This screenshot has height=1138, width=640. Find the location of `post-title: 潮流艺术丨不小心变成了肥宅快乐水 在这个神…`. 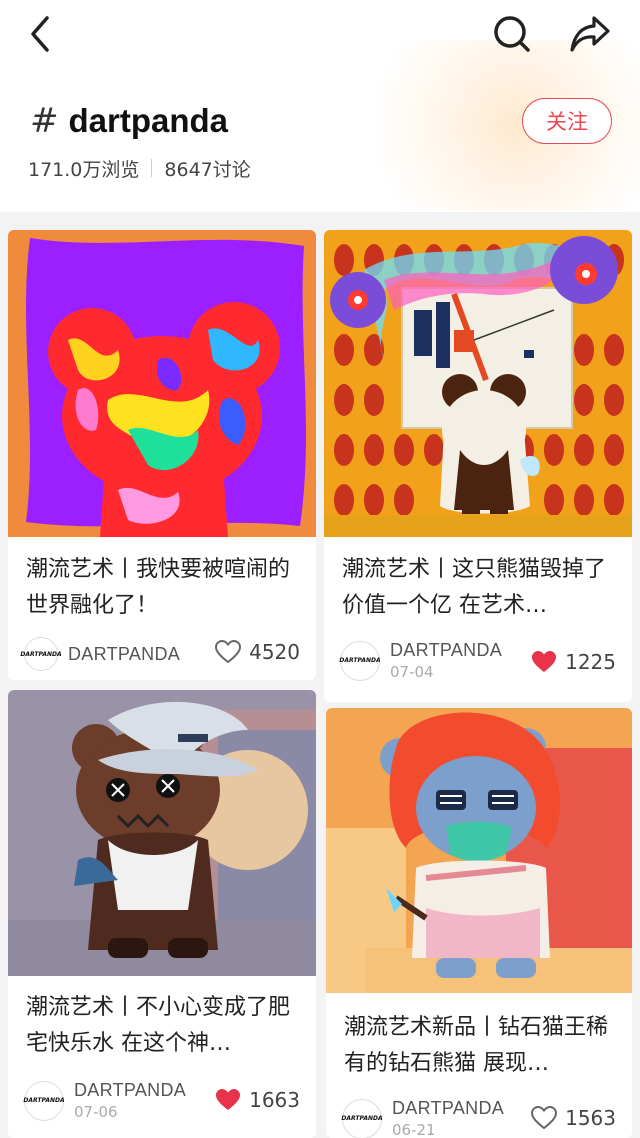

post-title: 潮流艺术丨不小心变成了肥宅快乐水 在这个神… is located at coordinates (164, 1026).